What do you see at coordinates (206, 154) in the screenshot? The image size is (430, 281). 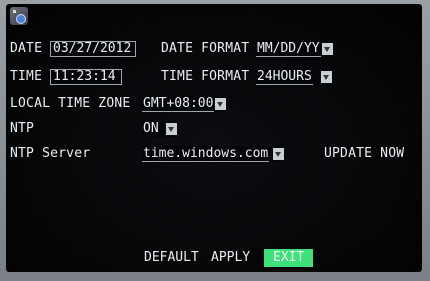 I see `ntp-server-value: time.windows.com` at bounding box center [206, 154].